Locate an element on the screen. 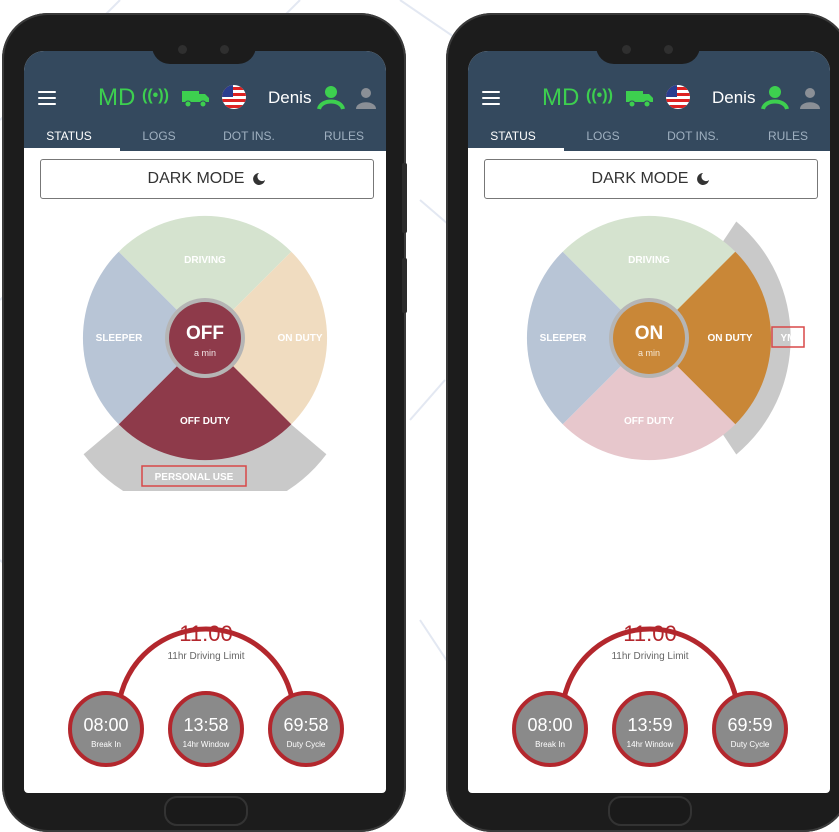 Image resolution: width=839 pixels, height=832 pixels. current-status-text: ON is located at coordinates (649, 333).